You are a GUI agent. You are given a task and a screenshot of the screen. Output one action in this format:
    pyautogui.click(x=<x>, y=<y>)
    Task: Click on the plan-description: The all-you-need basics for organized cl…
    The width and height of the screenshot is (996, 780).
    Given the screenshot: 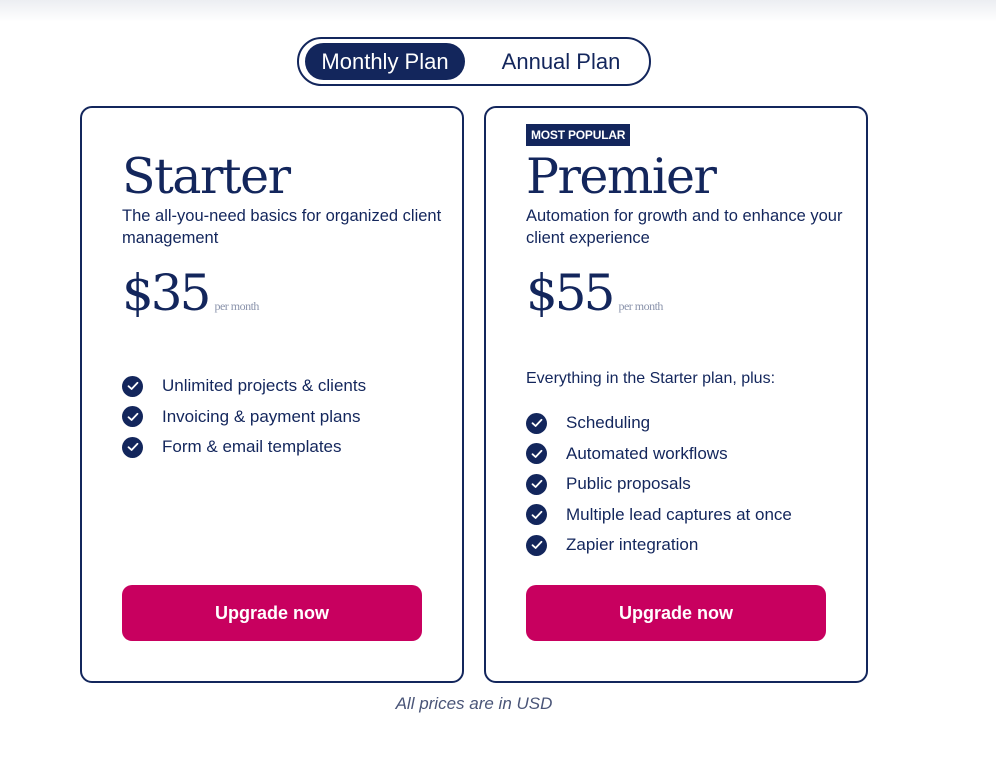 What is the action you would take?
    pyautogui.click(x=282, y=227)
    